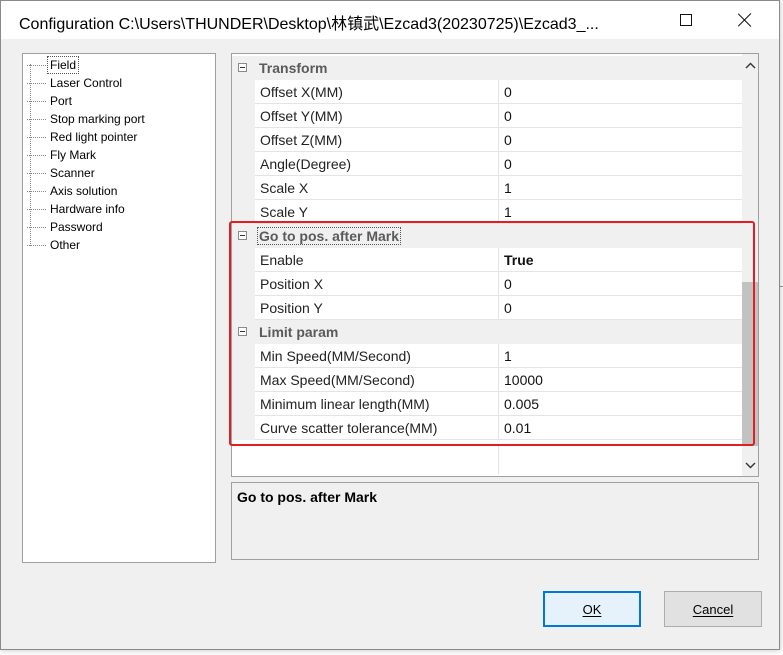 Image resolution: width=783 pixels, height=655 pixels. I want to click on property-row-scale-x: Scale X 1, so click(487, 188).